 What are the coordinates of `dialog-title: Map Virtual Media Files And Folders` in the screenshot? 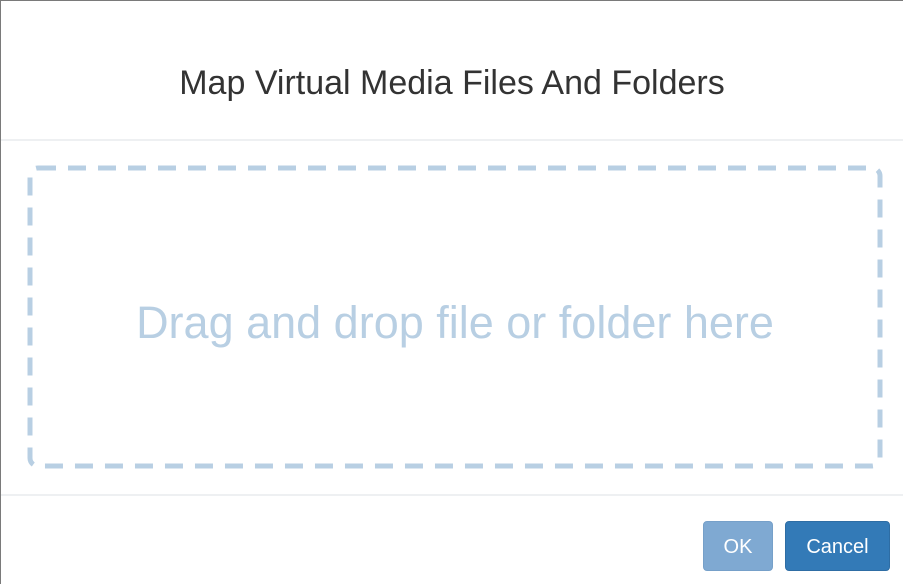 It's located at (452, 83).